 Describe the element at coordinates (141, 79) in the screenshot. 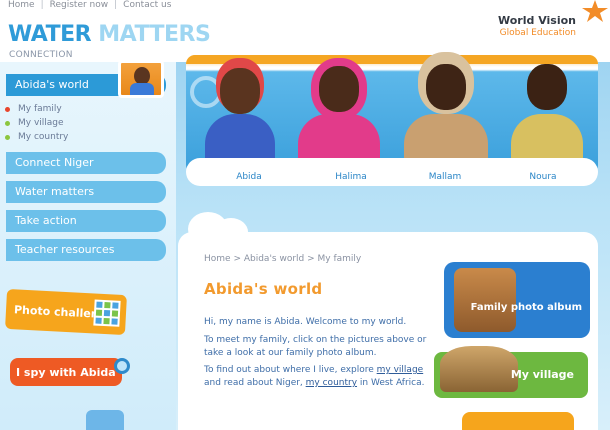

I see `abida-thumbnail` at that location.